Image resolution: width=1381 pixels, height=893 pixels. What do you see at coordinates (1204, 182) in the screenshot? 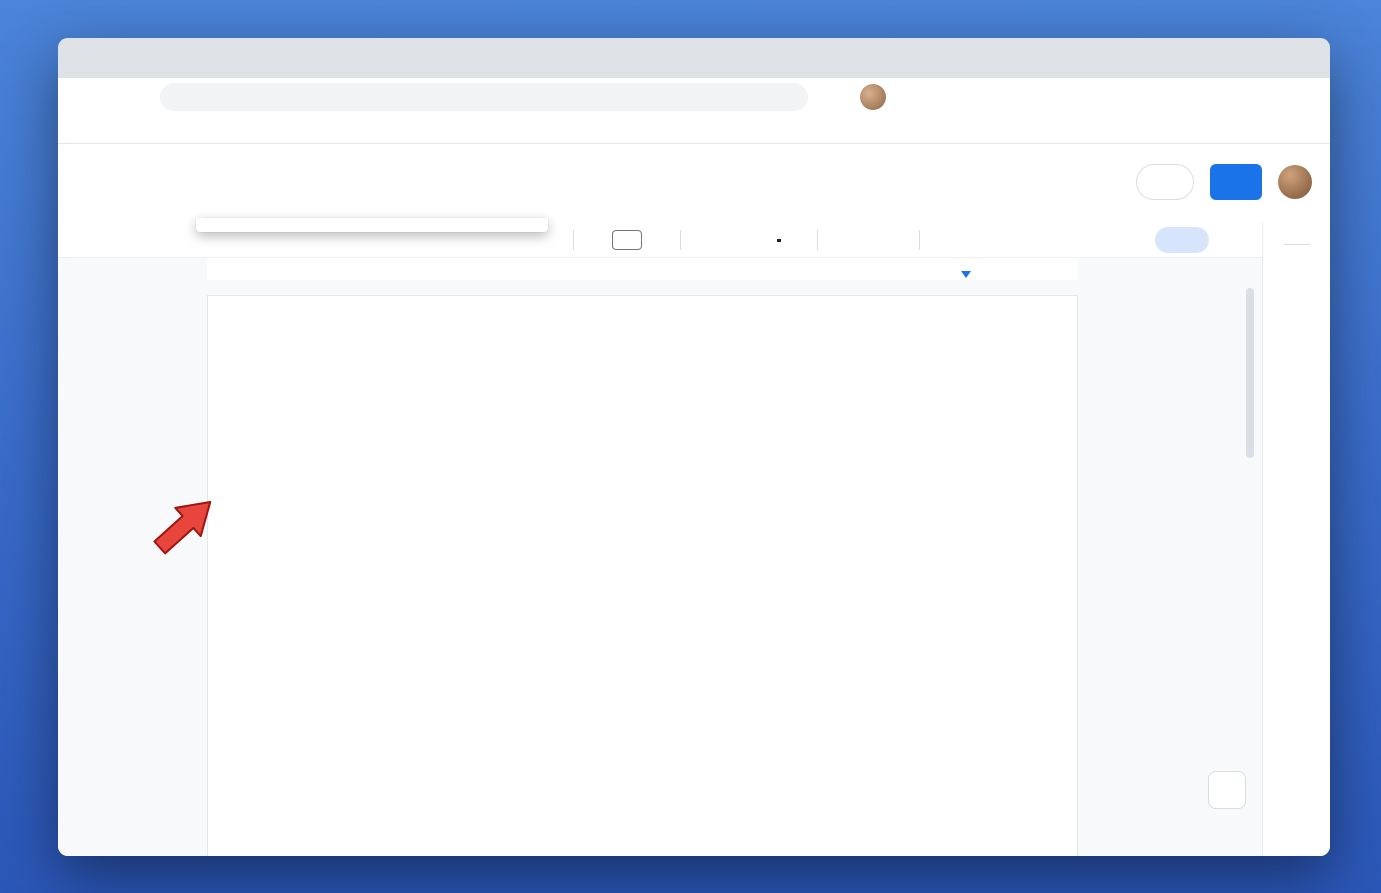
I see `docs-header-actions` at bounding box center [1204, 182].